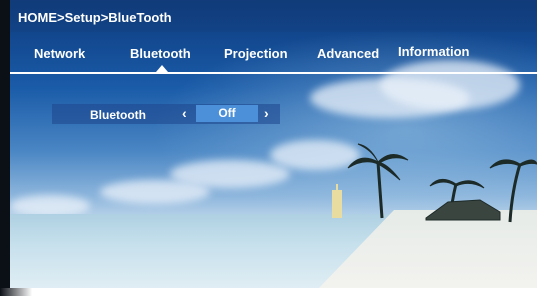 This screenshot has height=296, width=537. I want to click on tab-projection: Projection, so click(256, 53).